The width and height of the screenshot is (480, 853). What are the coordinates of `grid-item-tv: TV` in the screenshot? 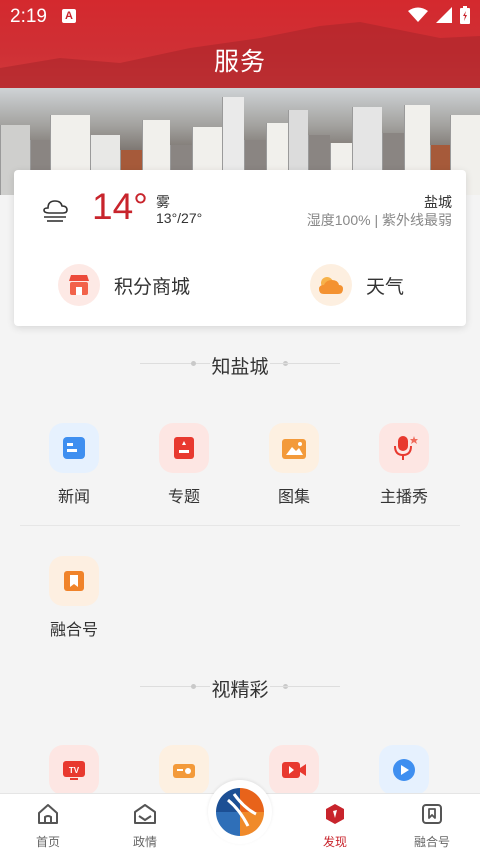 It's located at (74, 770).